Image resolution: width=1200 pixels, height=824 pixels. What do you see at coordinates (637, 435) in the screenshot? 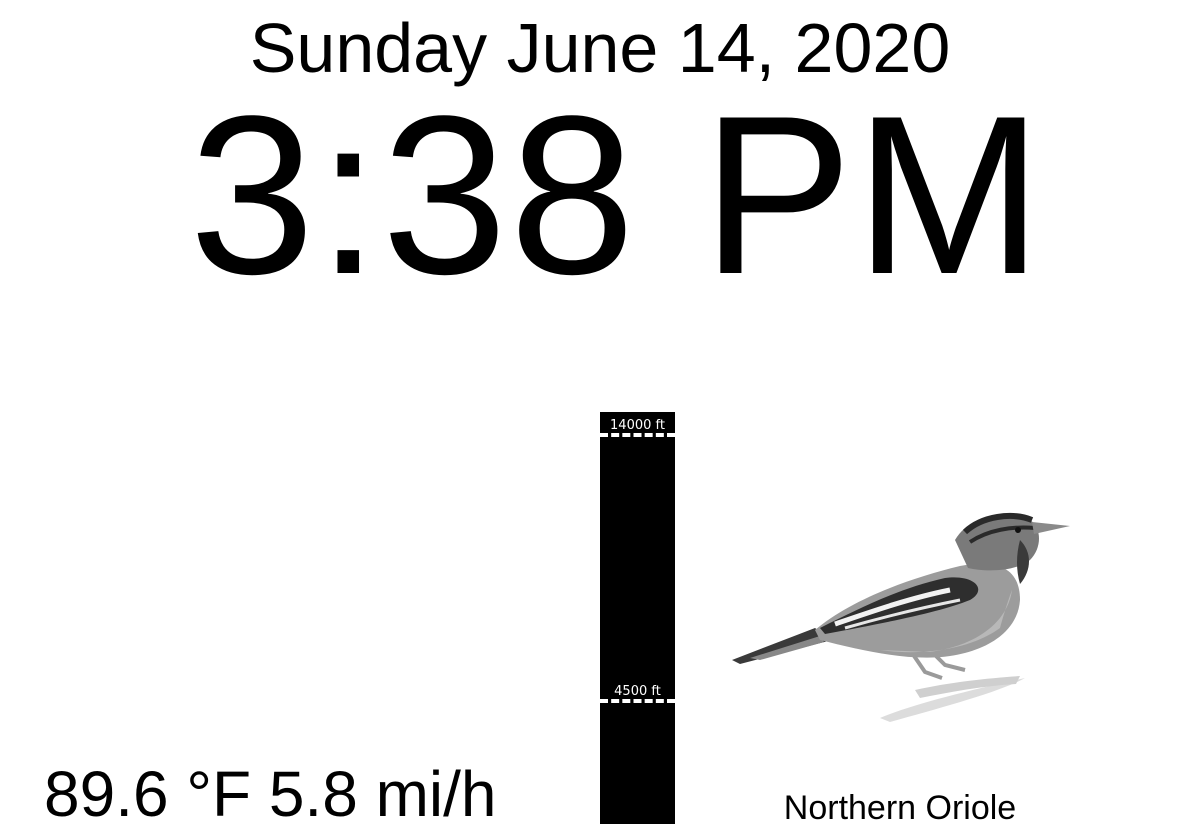
I see `altitude-tick-line-high` at bounding box center [637, 435].